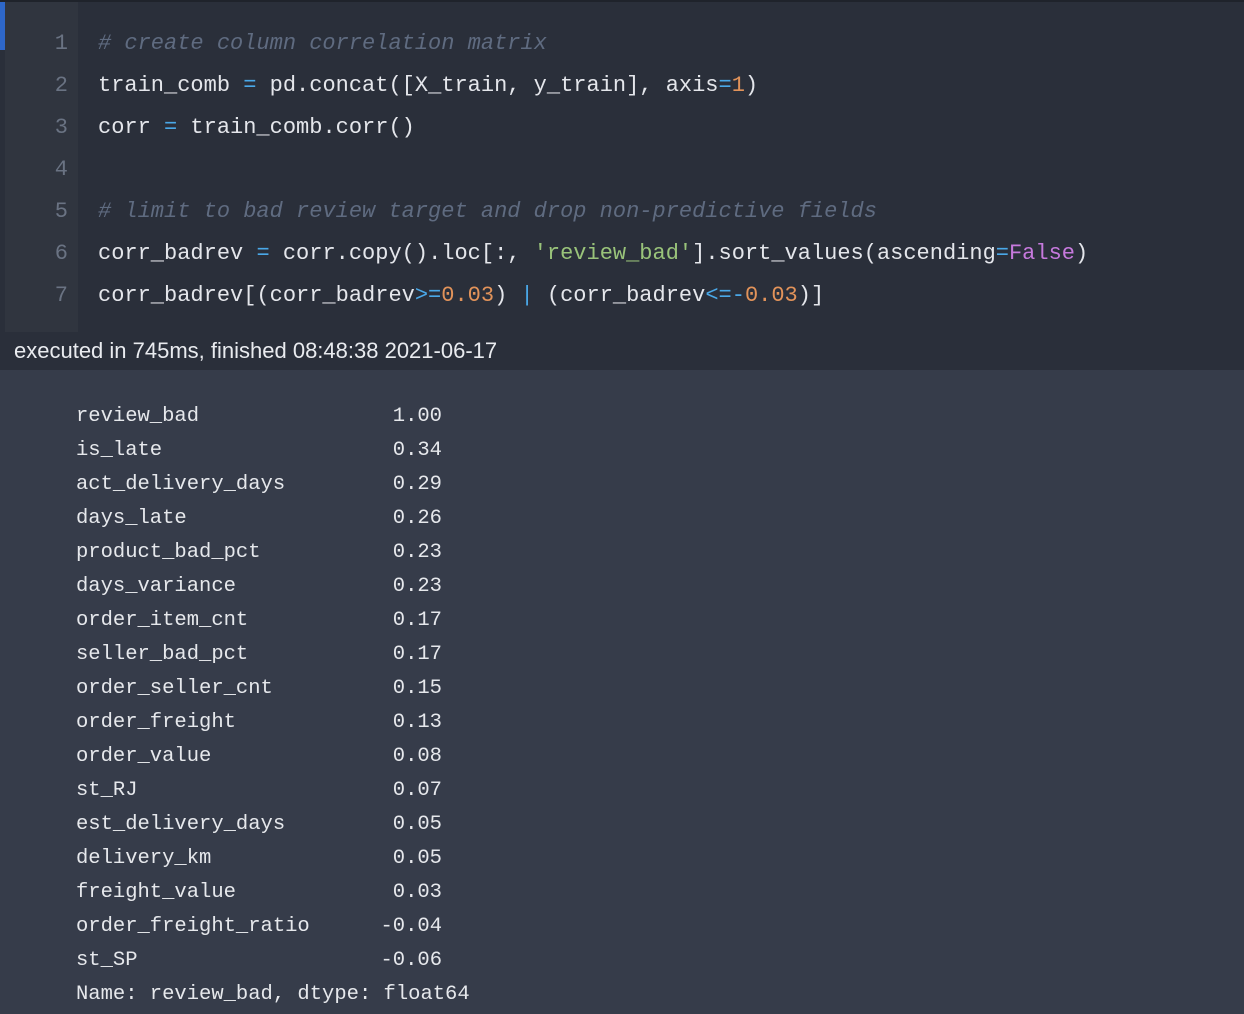  Describe the element at coordinates (61, 253) in the screenshot. I see `line-number: 6` at that location.